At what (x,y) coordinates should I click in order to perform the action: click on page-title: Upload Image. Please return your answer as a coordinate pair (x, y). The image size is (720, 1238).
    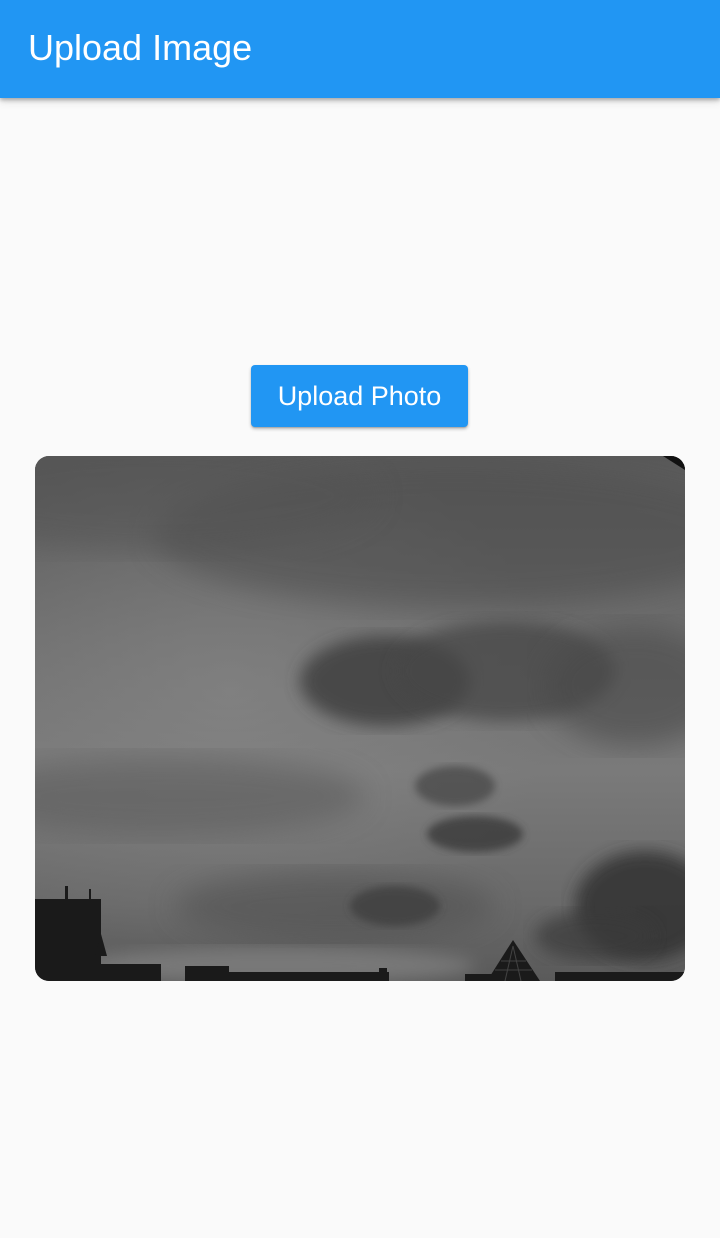
    Looking at the image, I should click on (140, 47).